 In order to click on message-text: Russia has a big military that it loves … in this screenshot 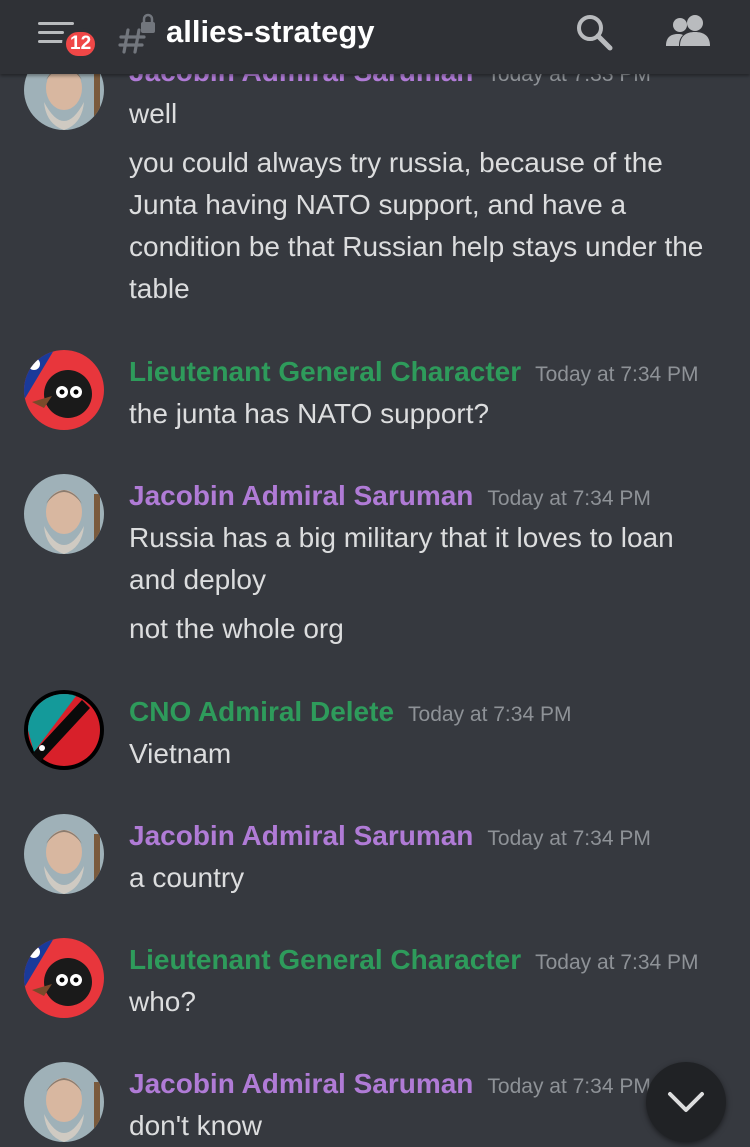, I will do `click(401, 558)`.